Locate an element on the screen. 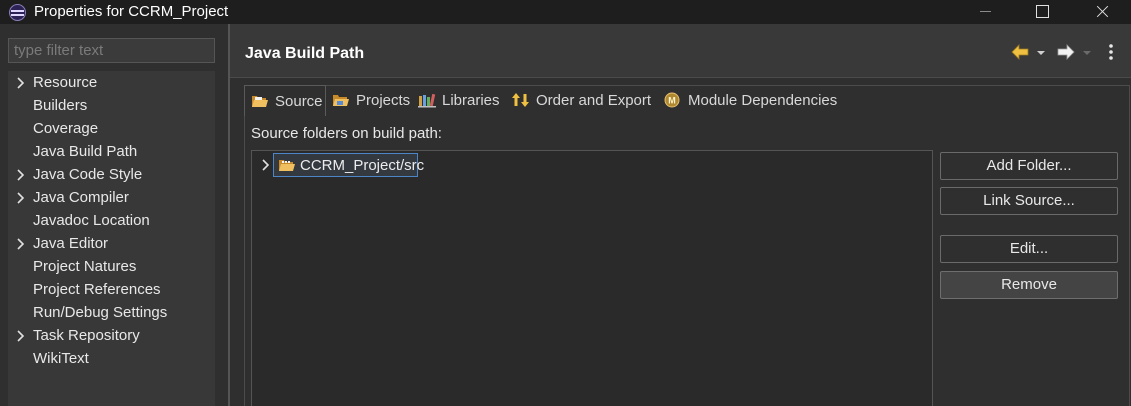  tab-label: Source is located at coordinates (299, 101).